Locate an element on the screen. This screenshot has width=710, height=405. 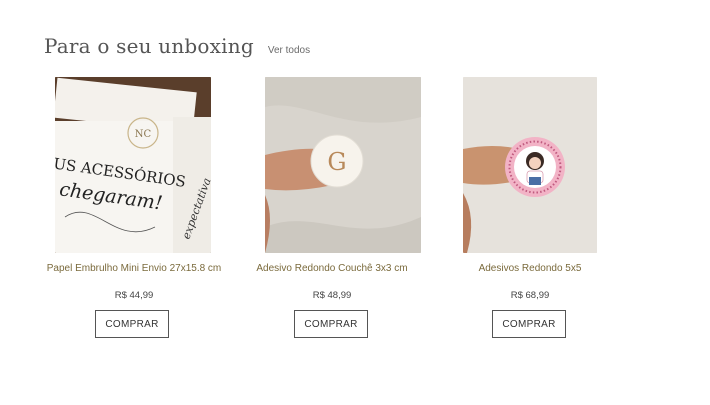
product-name: Adesivo Redondo Couchê 3x3 cm is located at coordinates (332, 268).